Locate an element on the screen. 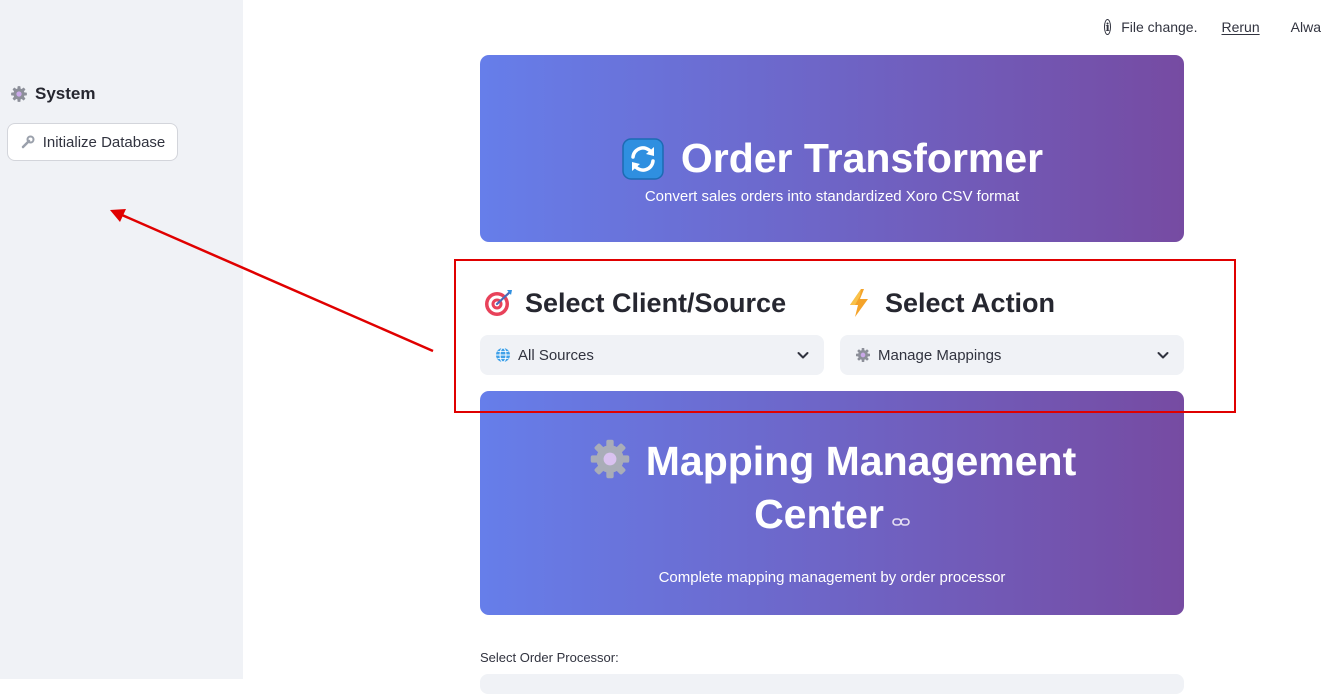 The image size is (1321, 694). page-title-text: Order Transformer is located at coordinates (862, 158).